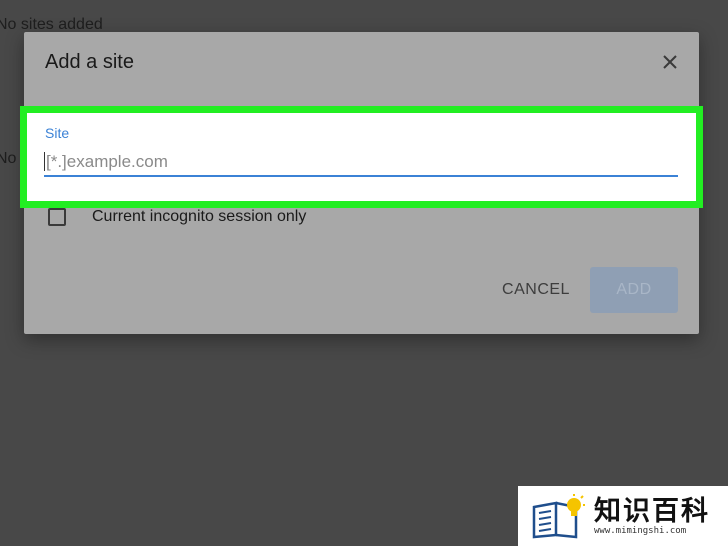 This screenshot has width=728, height=546. What do you see at coordinates (89, 62) in the screenshot?
I see `dialog-title: Add a site` at bounding box center [89, 62].